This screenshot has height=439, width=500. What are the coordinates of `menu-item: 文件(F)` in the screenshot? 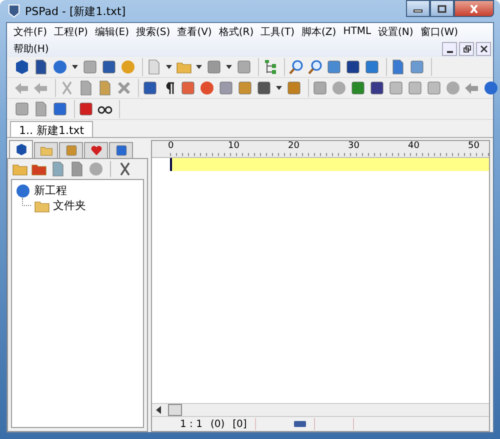 It's located at (30, 31).